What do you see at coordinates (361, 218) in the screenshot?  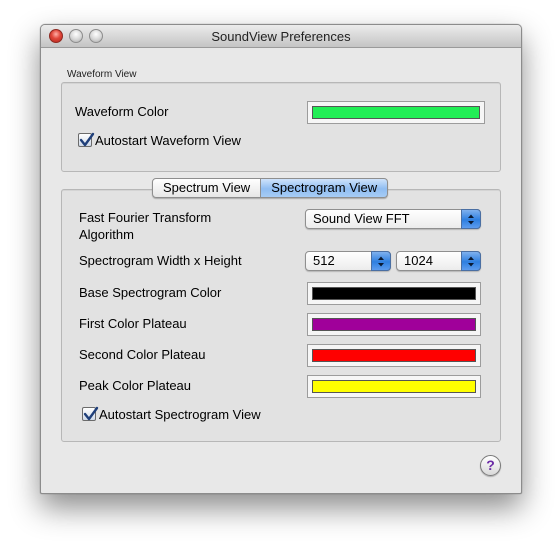 I see `fft-algorithm-value: Sound View FFT` at bounding box center [361, 218].